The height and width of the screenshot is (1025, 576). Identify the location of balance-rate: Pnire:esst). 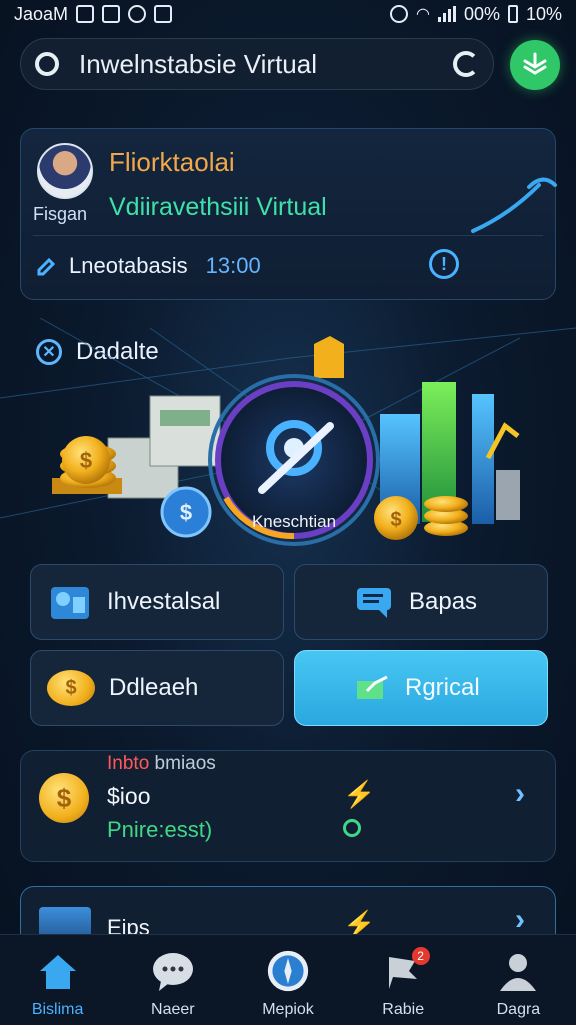
(160, 829).